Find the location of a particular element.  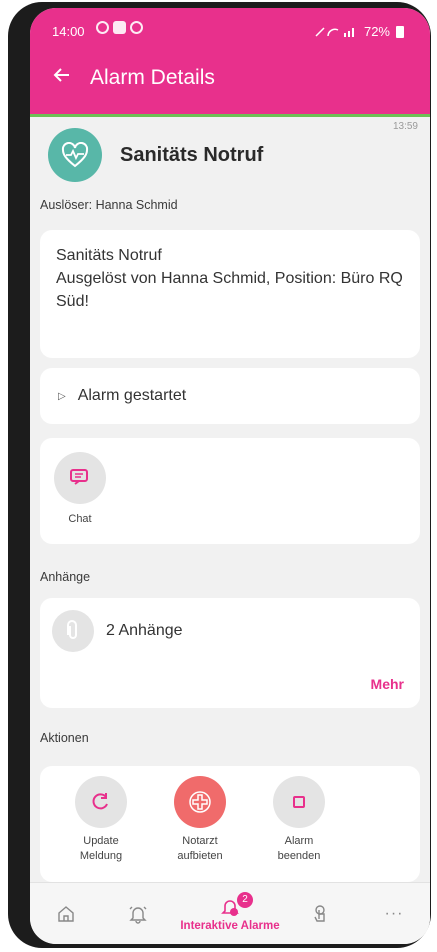

update-button: Update Meldung is located at coordinates (101, 820).